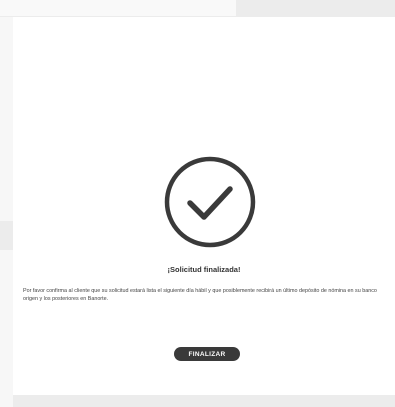 This screenshot has height=407, width=395. Describe the element at coordinates (210, 202) in the screenshot. I see `checkmark-circle-icon` at that location.